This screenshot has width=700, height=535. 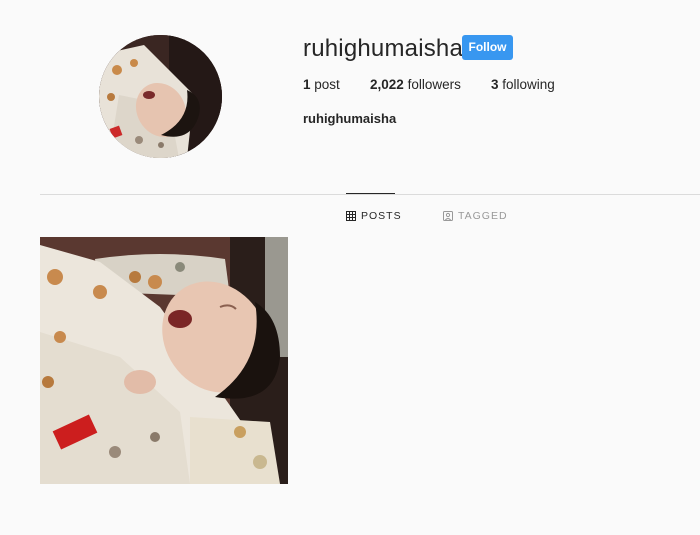 What do you see at coordinates (327, 84) in the screenshot?
I see `posts-label: post` at bounding box center [327, 84].